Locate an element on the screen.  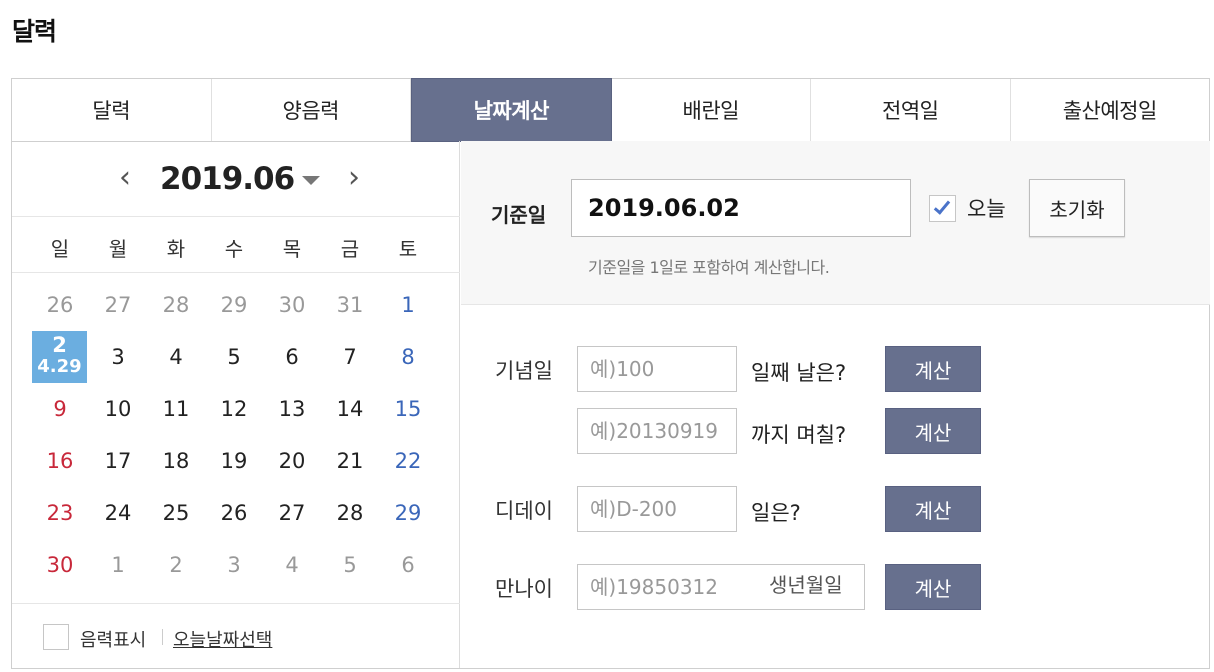
age-calc-button: 계산 is located at coordinates (933, 587).